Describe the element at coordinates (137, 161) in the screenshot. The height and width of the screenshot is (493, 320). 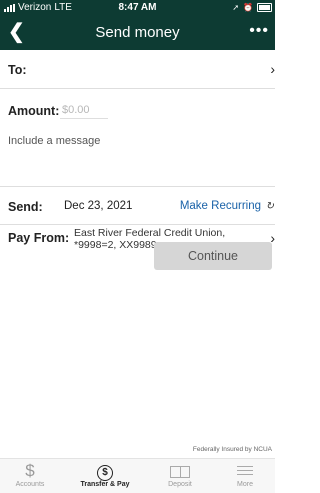
I see `message-area: Include a message` at that location.